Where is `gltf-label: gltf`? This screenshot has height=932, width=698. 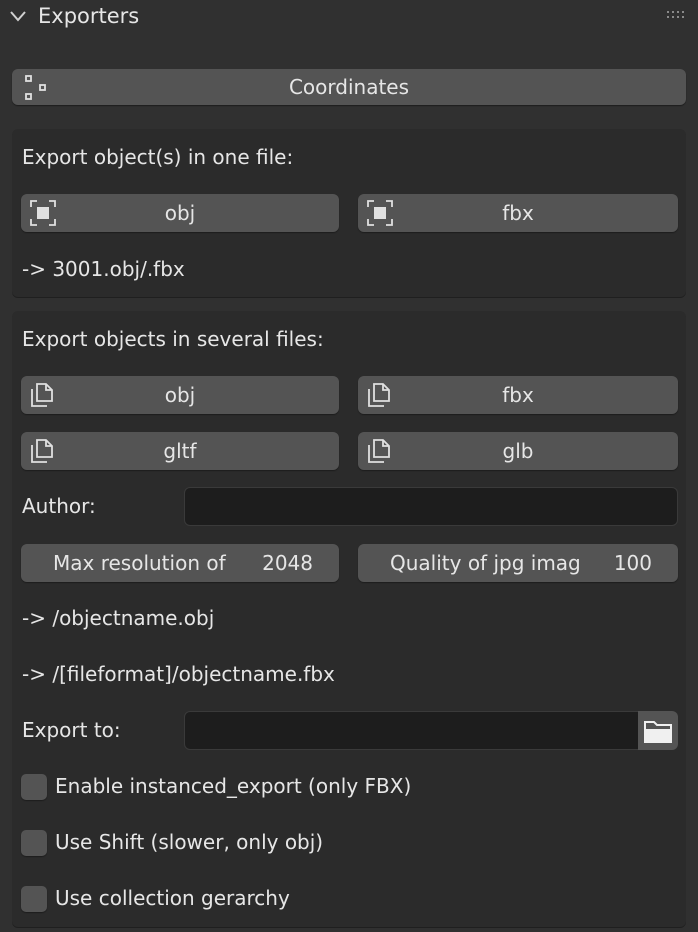 gltf-label: gltf is located at coordinates (180, 451).